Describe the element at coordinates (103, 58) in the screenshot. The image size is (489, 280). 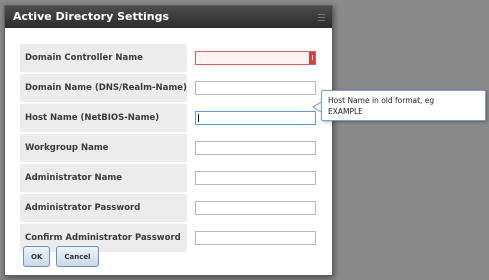
I see `domain-controller-label: Domain Controller Name` at that location.